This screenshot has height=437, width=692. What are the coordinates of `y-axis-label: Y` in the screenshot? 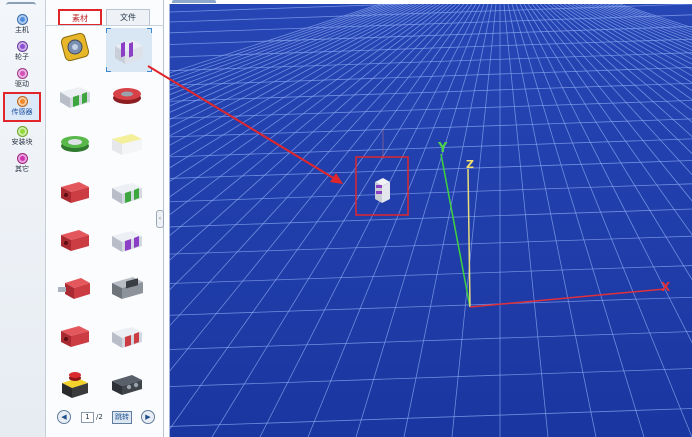 It's located at (443, 148).